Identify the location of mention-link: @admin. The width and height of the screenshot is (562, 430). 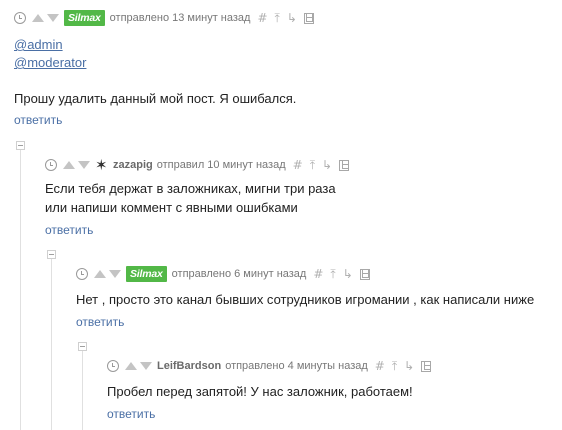
(38, 44).